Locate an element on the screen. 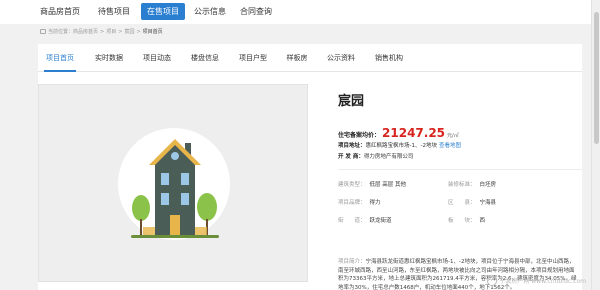 The image size is (600, 290). arch-type-label: 建筑类型： is located at coordinates (352, 185).